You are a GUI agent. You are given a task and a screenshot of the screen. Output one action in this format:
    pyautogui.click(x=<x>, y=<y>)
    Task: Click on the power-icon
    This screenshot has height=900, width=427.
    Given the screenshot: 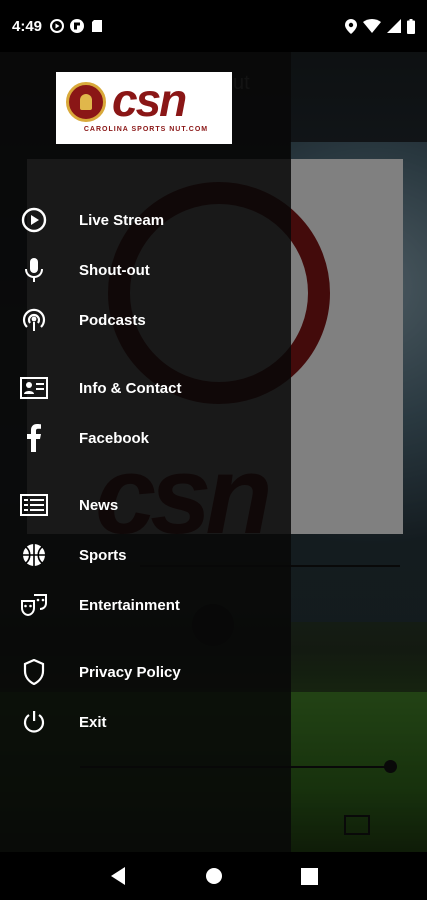 What is the action you would take?
    pyautogui.click(x=34, y=722)
    